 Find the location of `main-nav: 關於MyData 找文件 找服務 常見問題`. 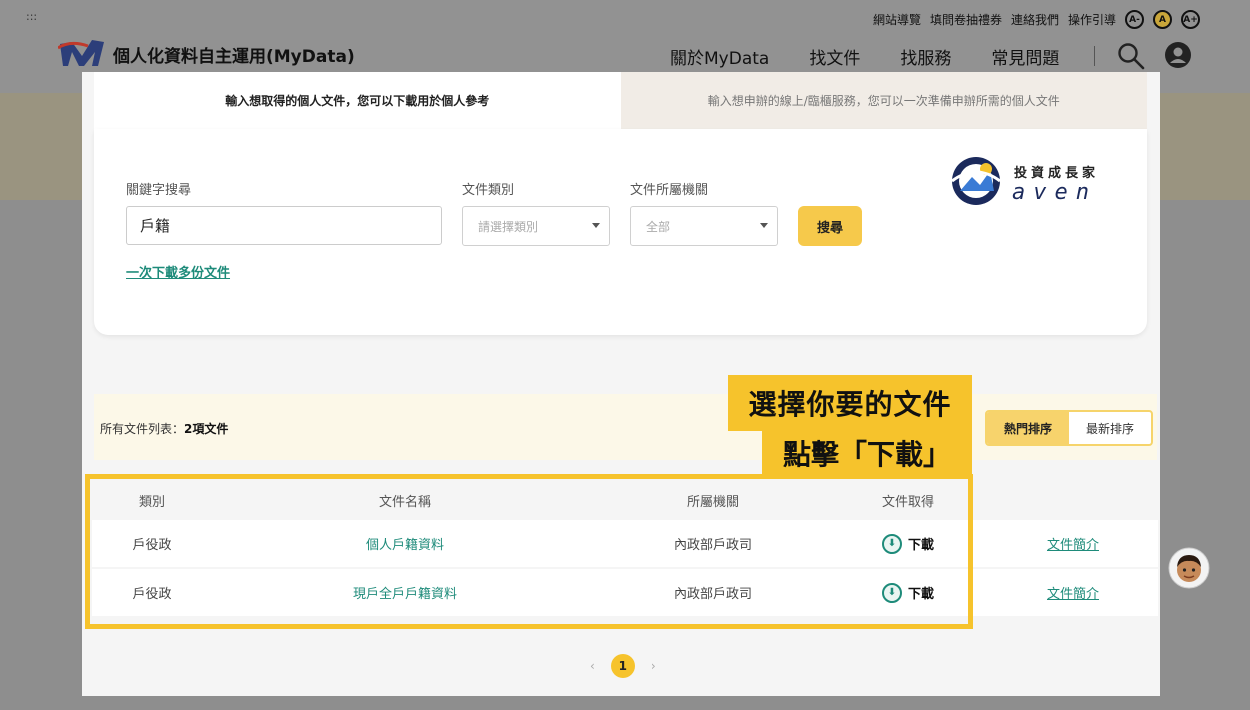

main-nav: 關於MyData 找文件 找服務 常見問題 is located at coordinates (864, 56).